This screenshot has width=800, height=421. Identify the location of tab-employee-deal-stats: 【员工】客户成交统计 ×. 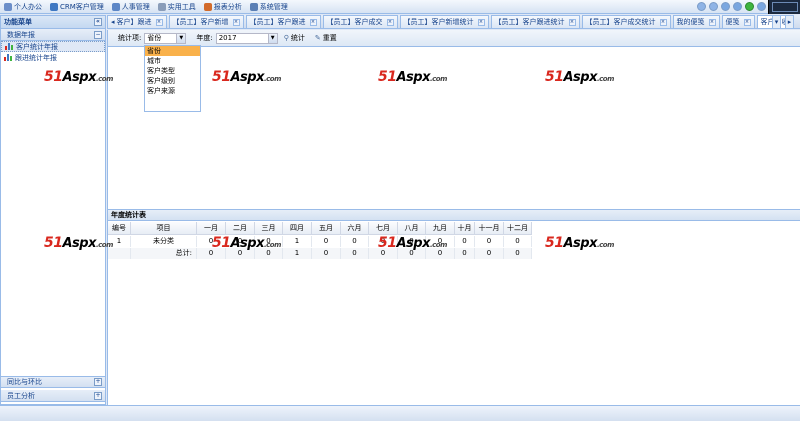
(626, 21).